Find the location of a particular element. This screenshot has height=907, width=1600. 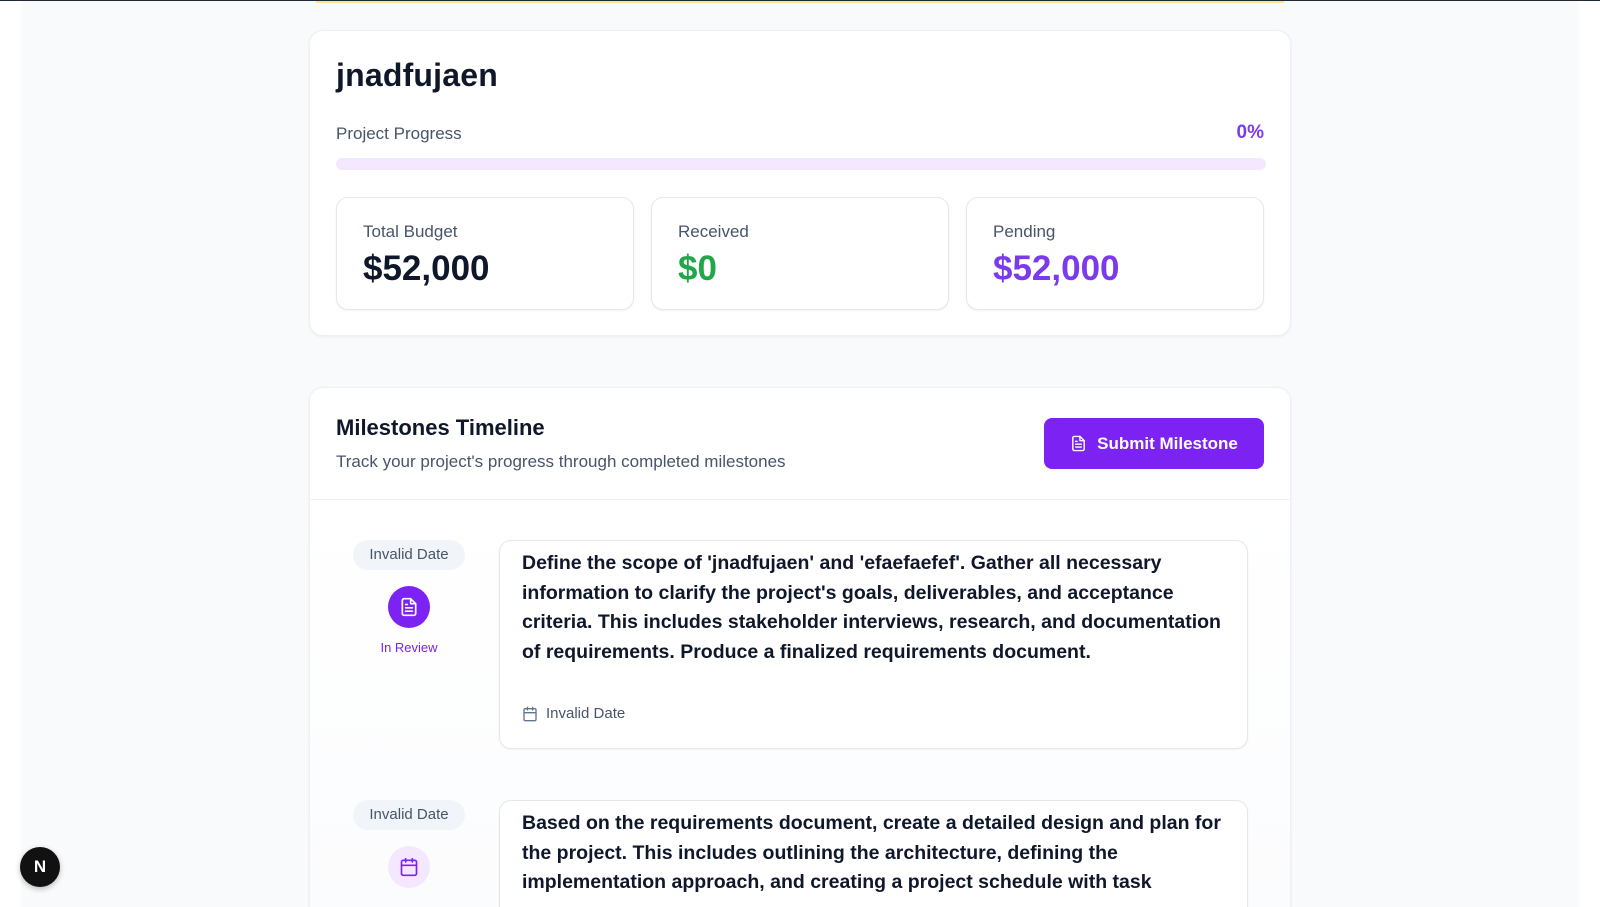

project-title: jnadfujaen is located at coordinates (417, 75).